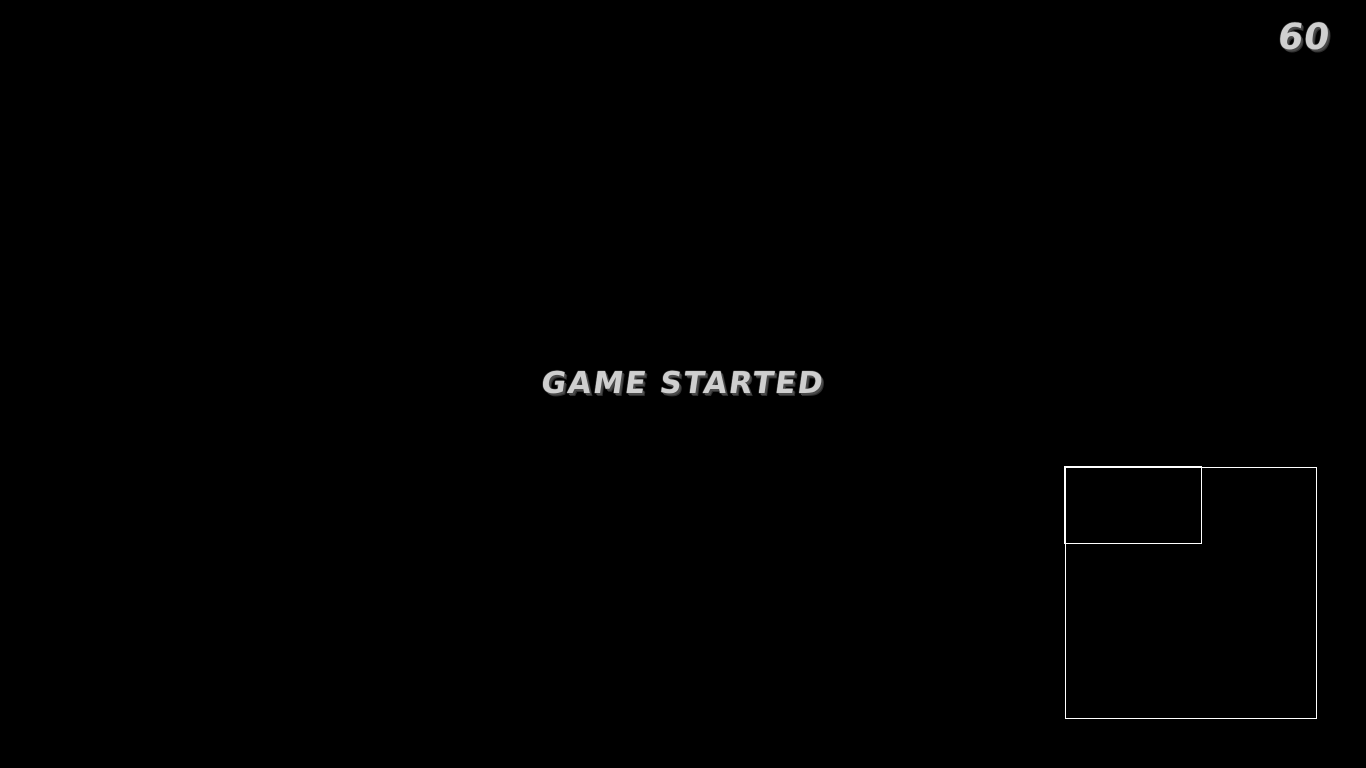  I want to click on fps-counter: 60, so click(1304, 37).